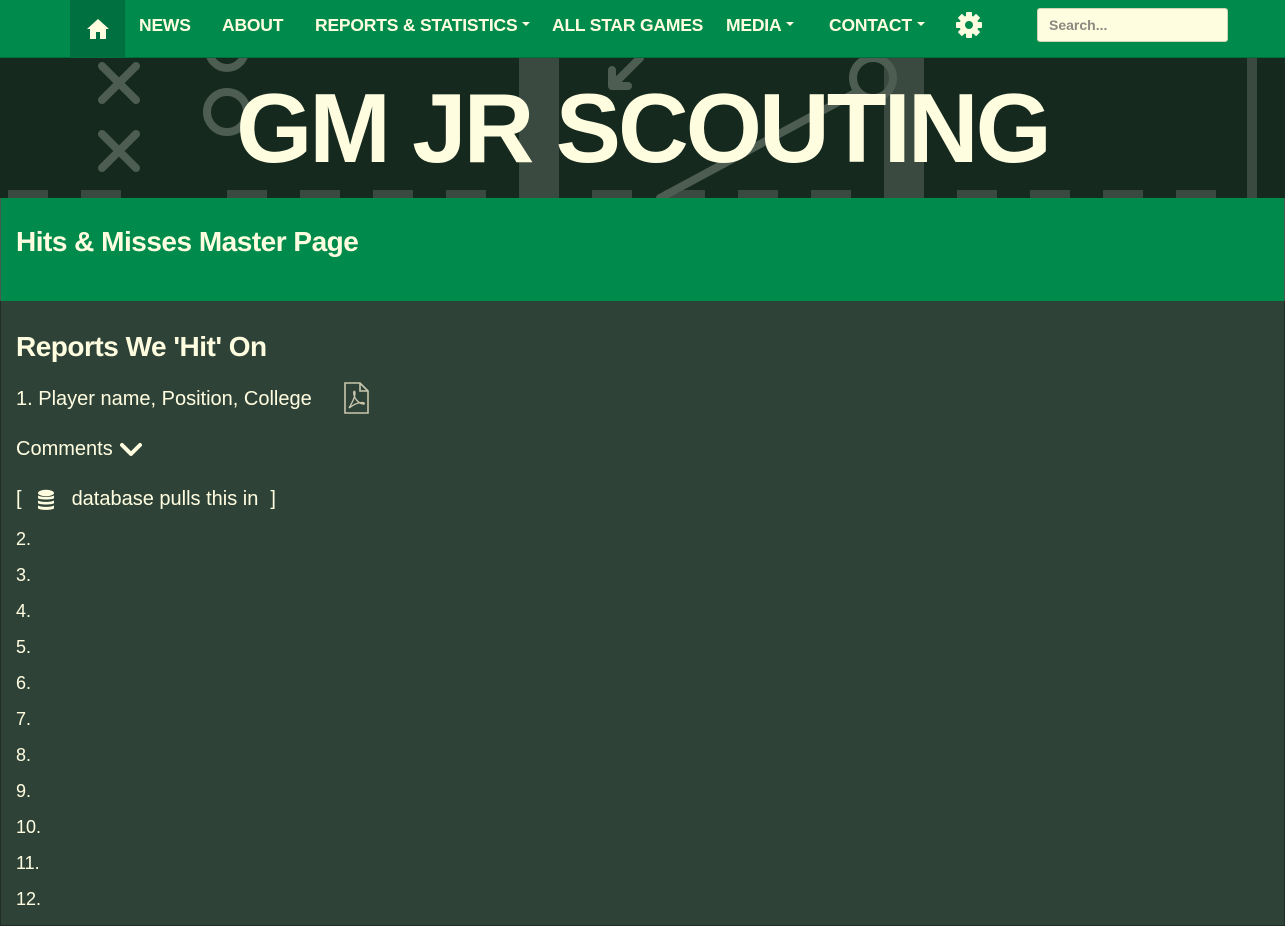  Describe the element at coordinates (642, 249) in the screenshot. I see `page-title-bar: Hits & Misses Master Page` at that location.